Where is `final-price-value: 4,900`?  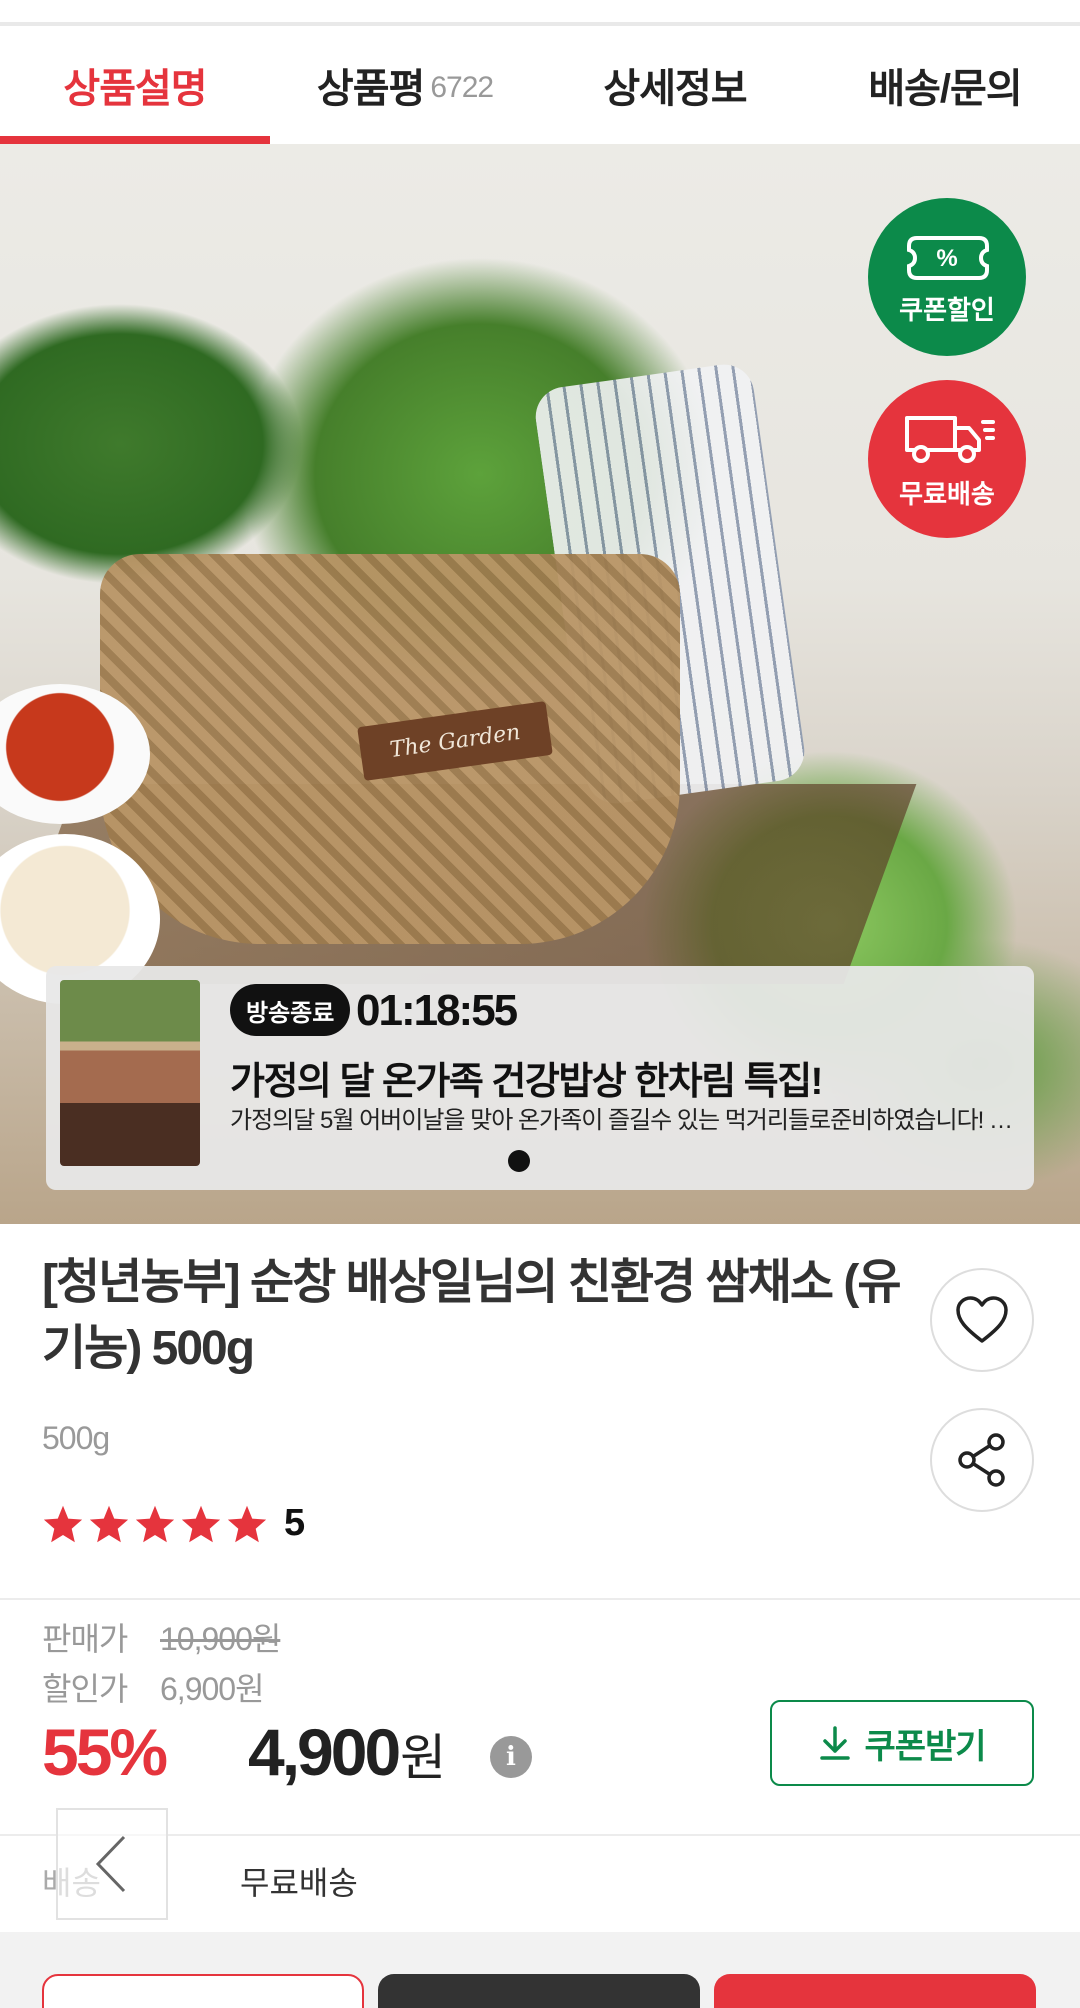
final-price-value: 4,900 is located at coordinates (324, 1752).